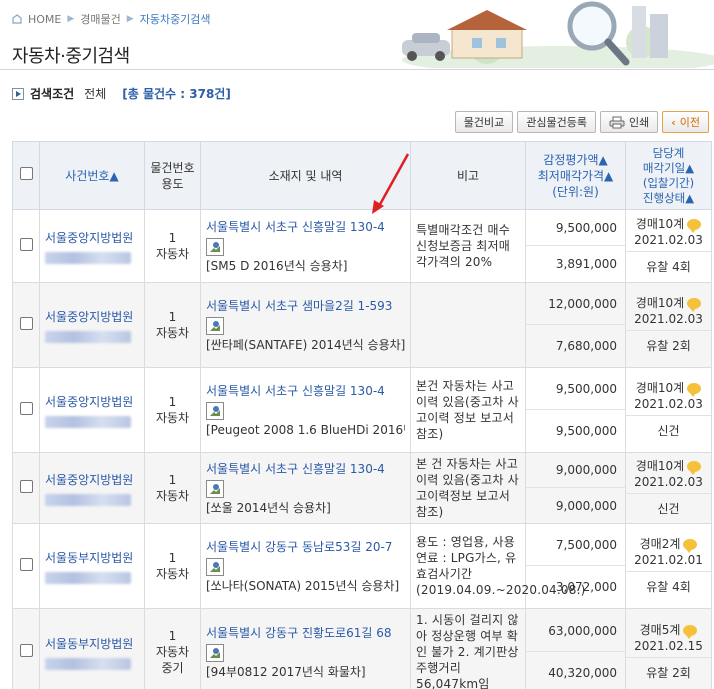  I want to click on minimum-price: 9,500,000, so click(586, 431).